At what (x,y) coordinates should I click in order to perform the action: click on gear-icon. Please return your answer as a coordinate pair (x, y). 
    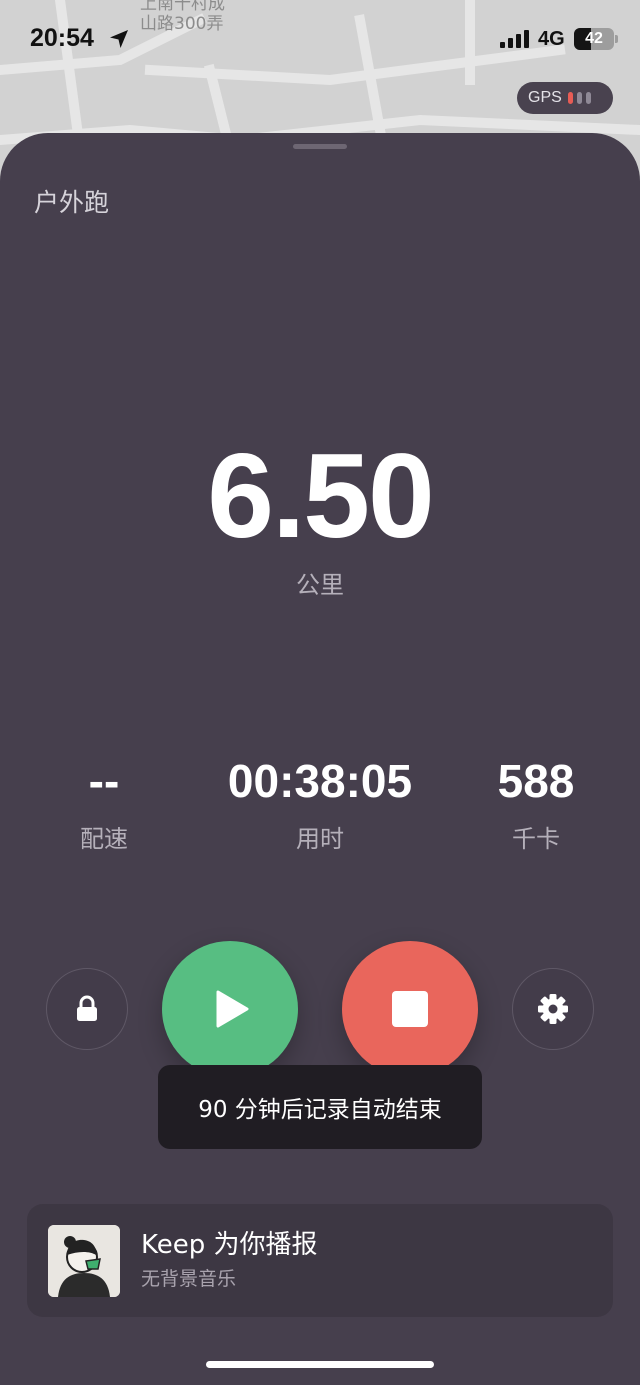
    Looking at the image, I should click on (553, 1009).